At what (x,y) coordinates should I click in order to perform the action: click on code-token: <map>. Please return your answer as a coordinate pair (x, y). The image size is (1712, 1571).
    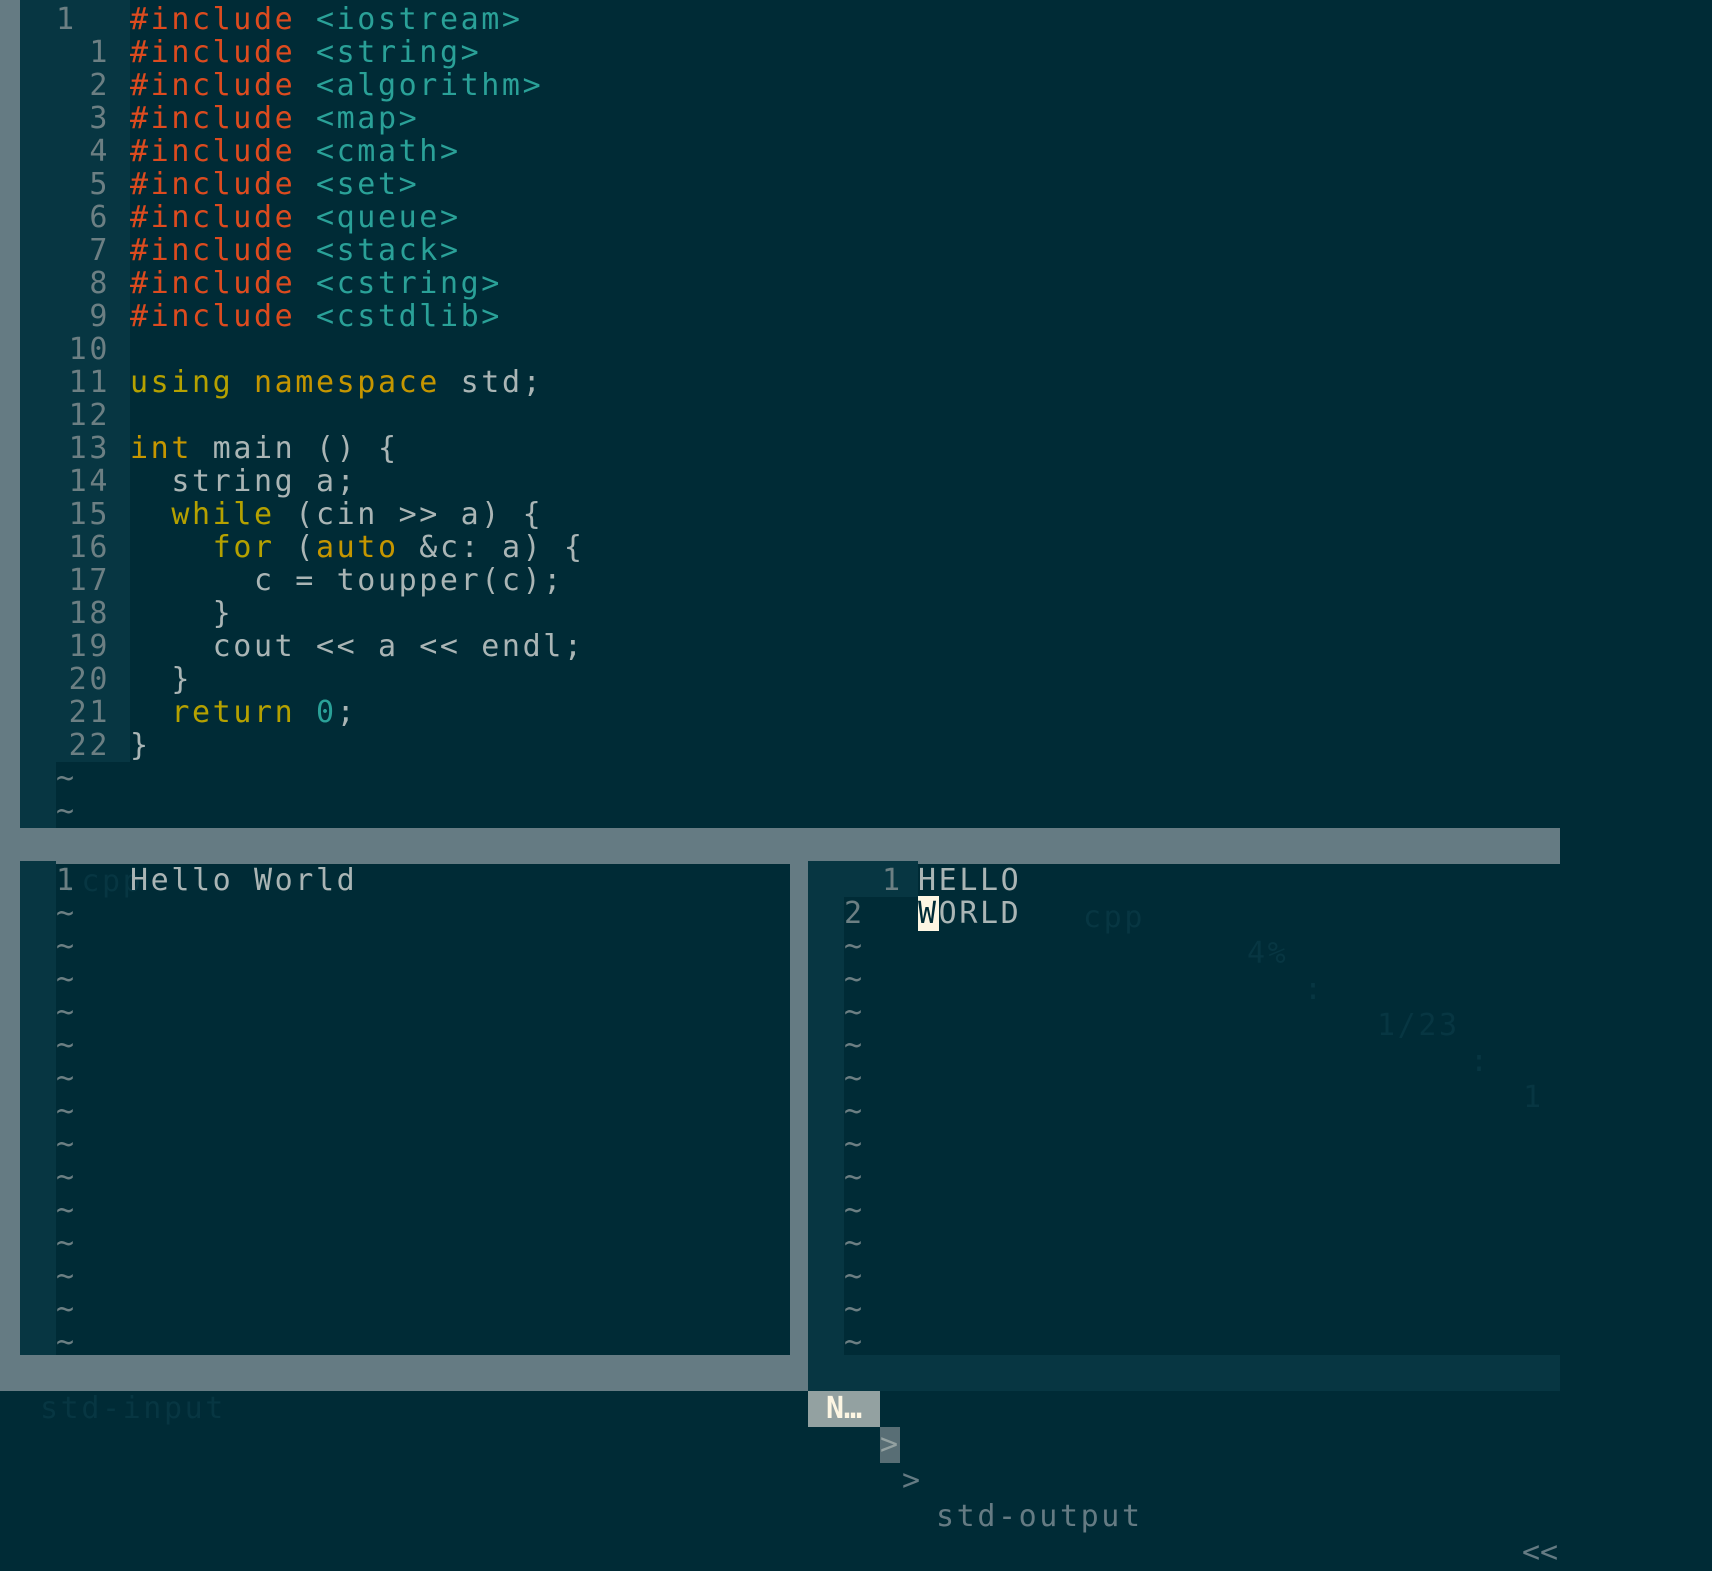
    Looking at the image, I should click on (367, 118).